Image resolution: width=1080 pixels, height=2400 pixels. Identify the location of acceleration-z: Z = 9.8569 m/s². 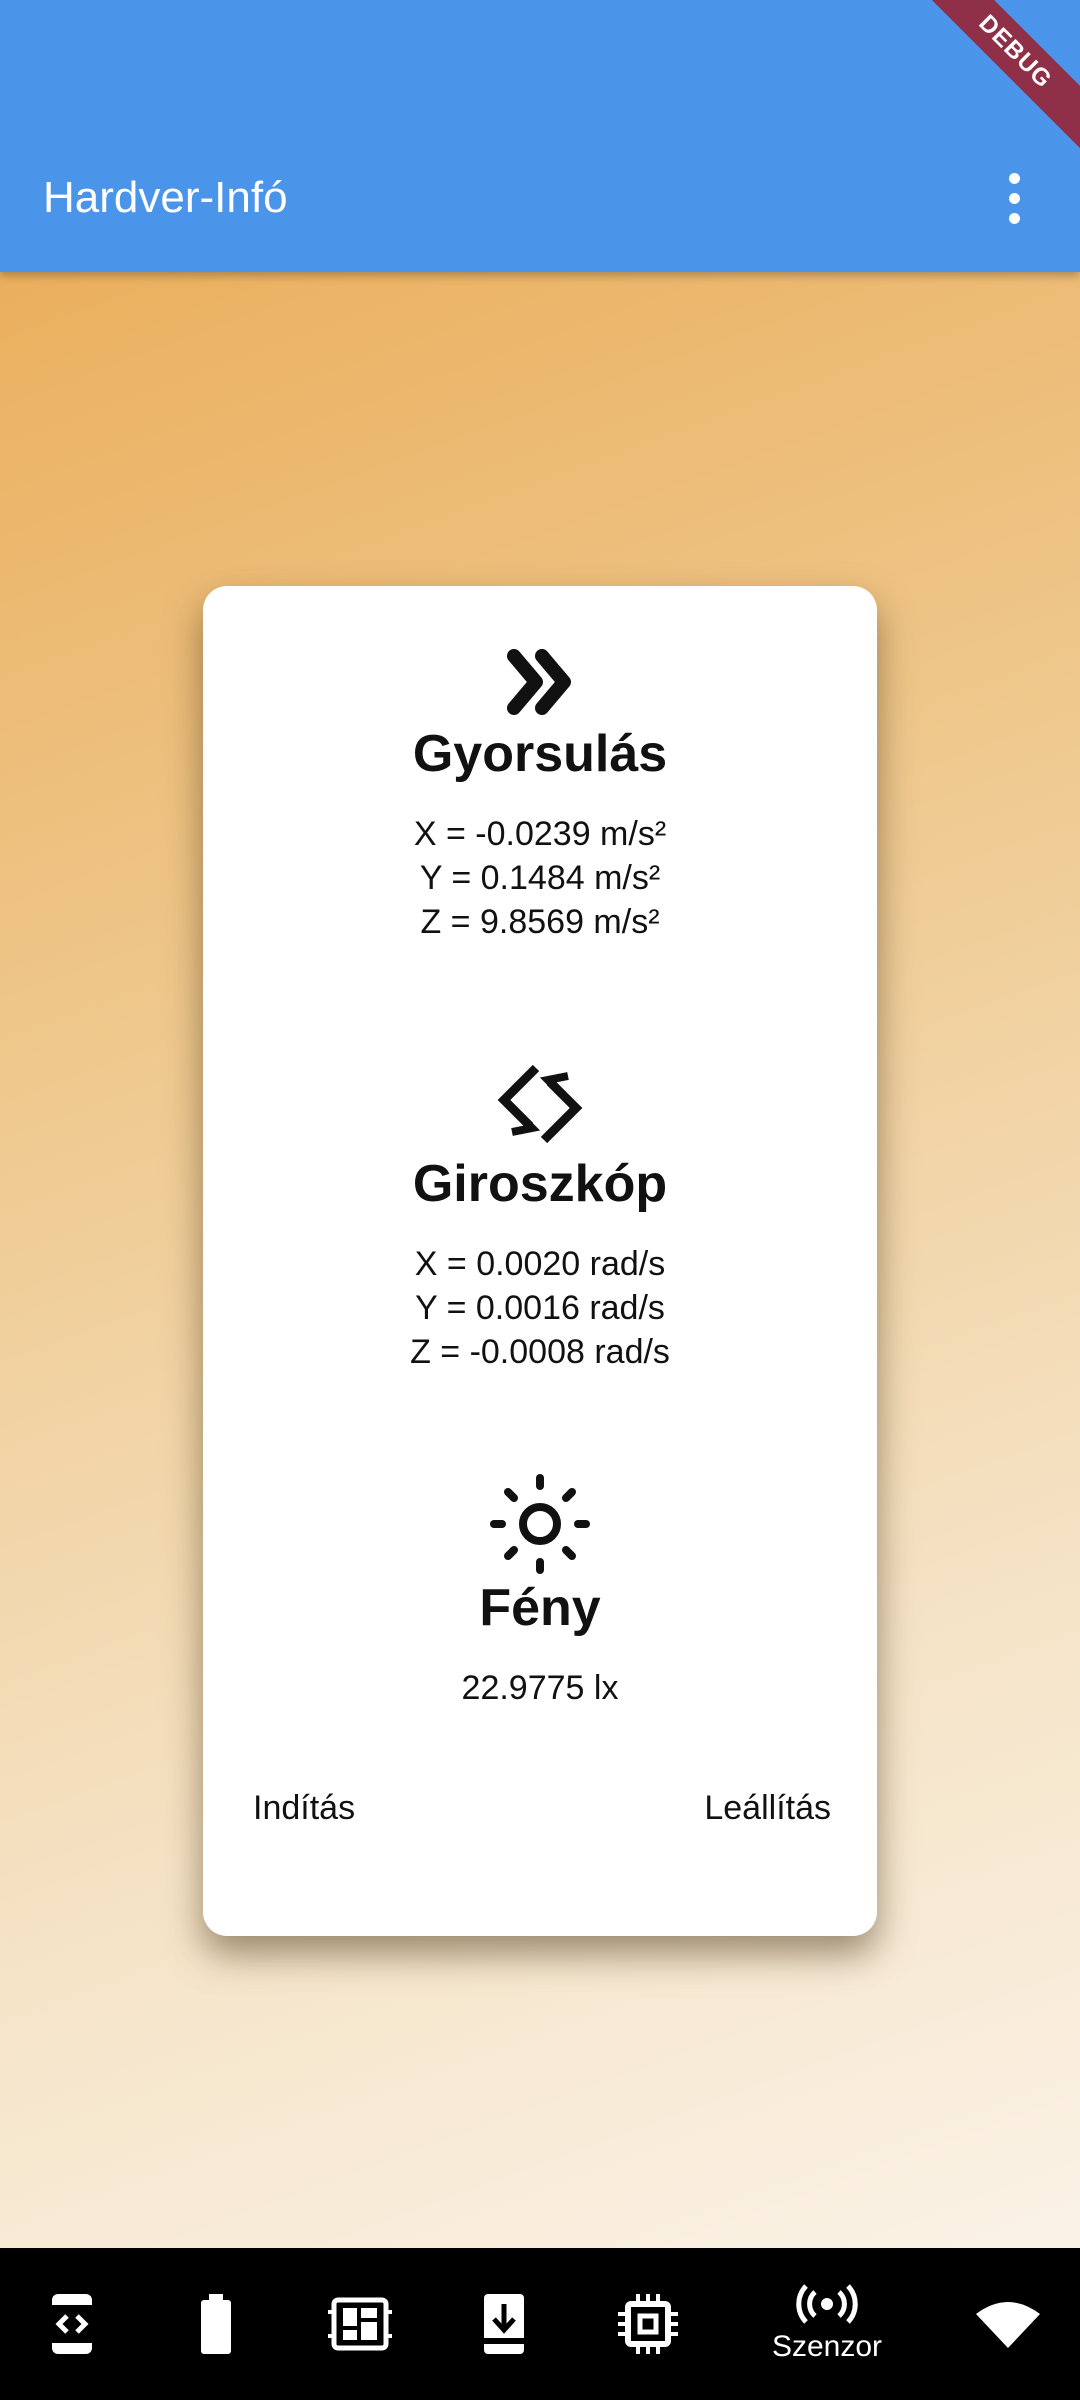
(540, 922).